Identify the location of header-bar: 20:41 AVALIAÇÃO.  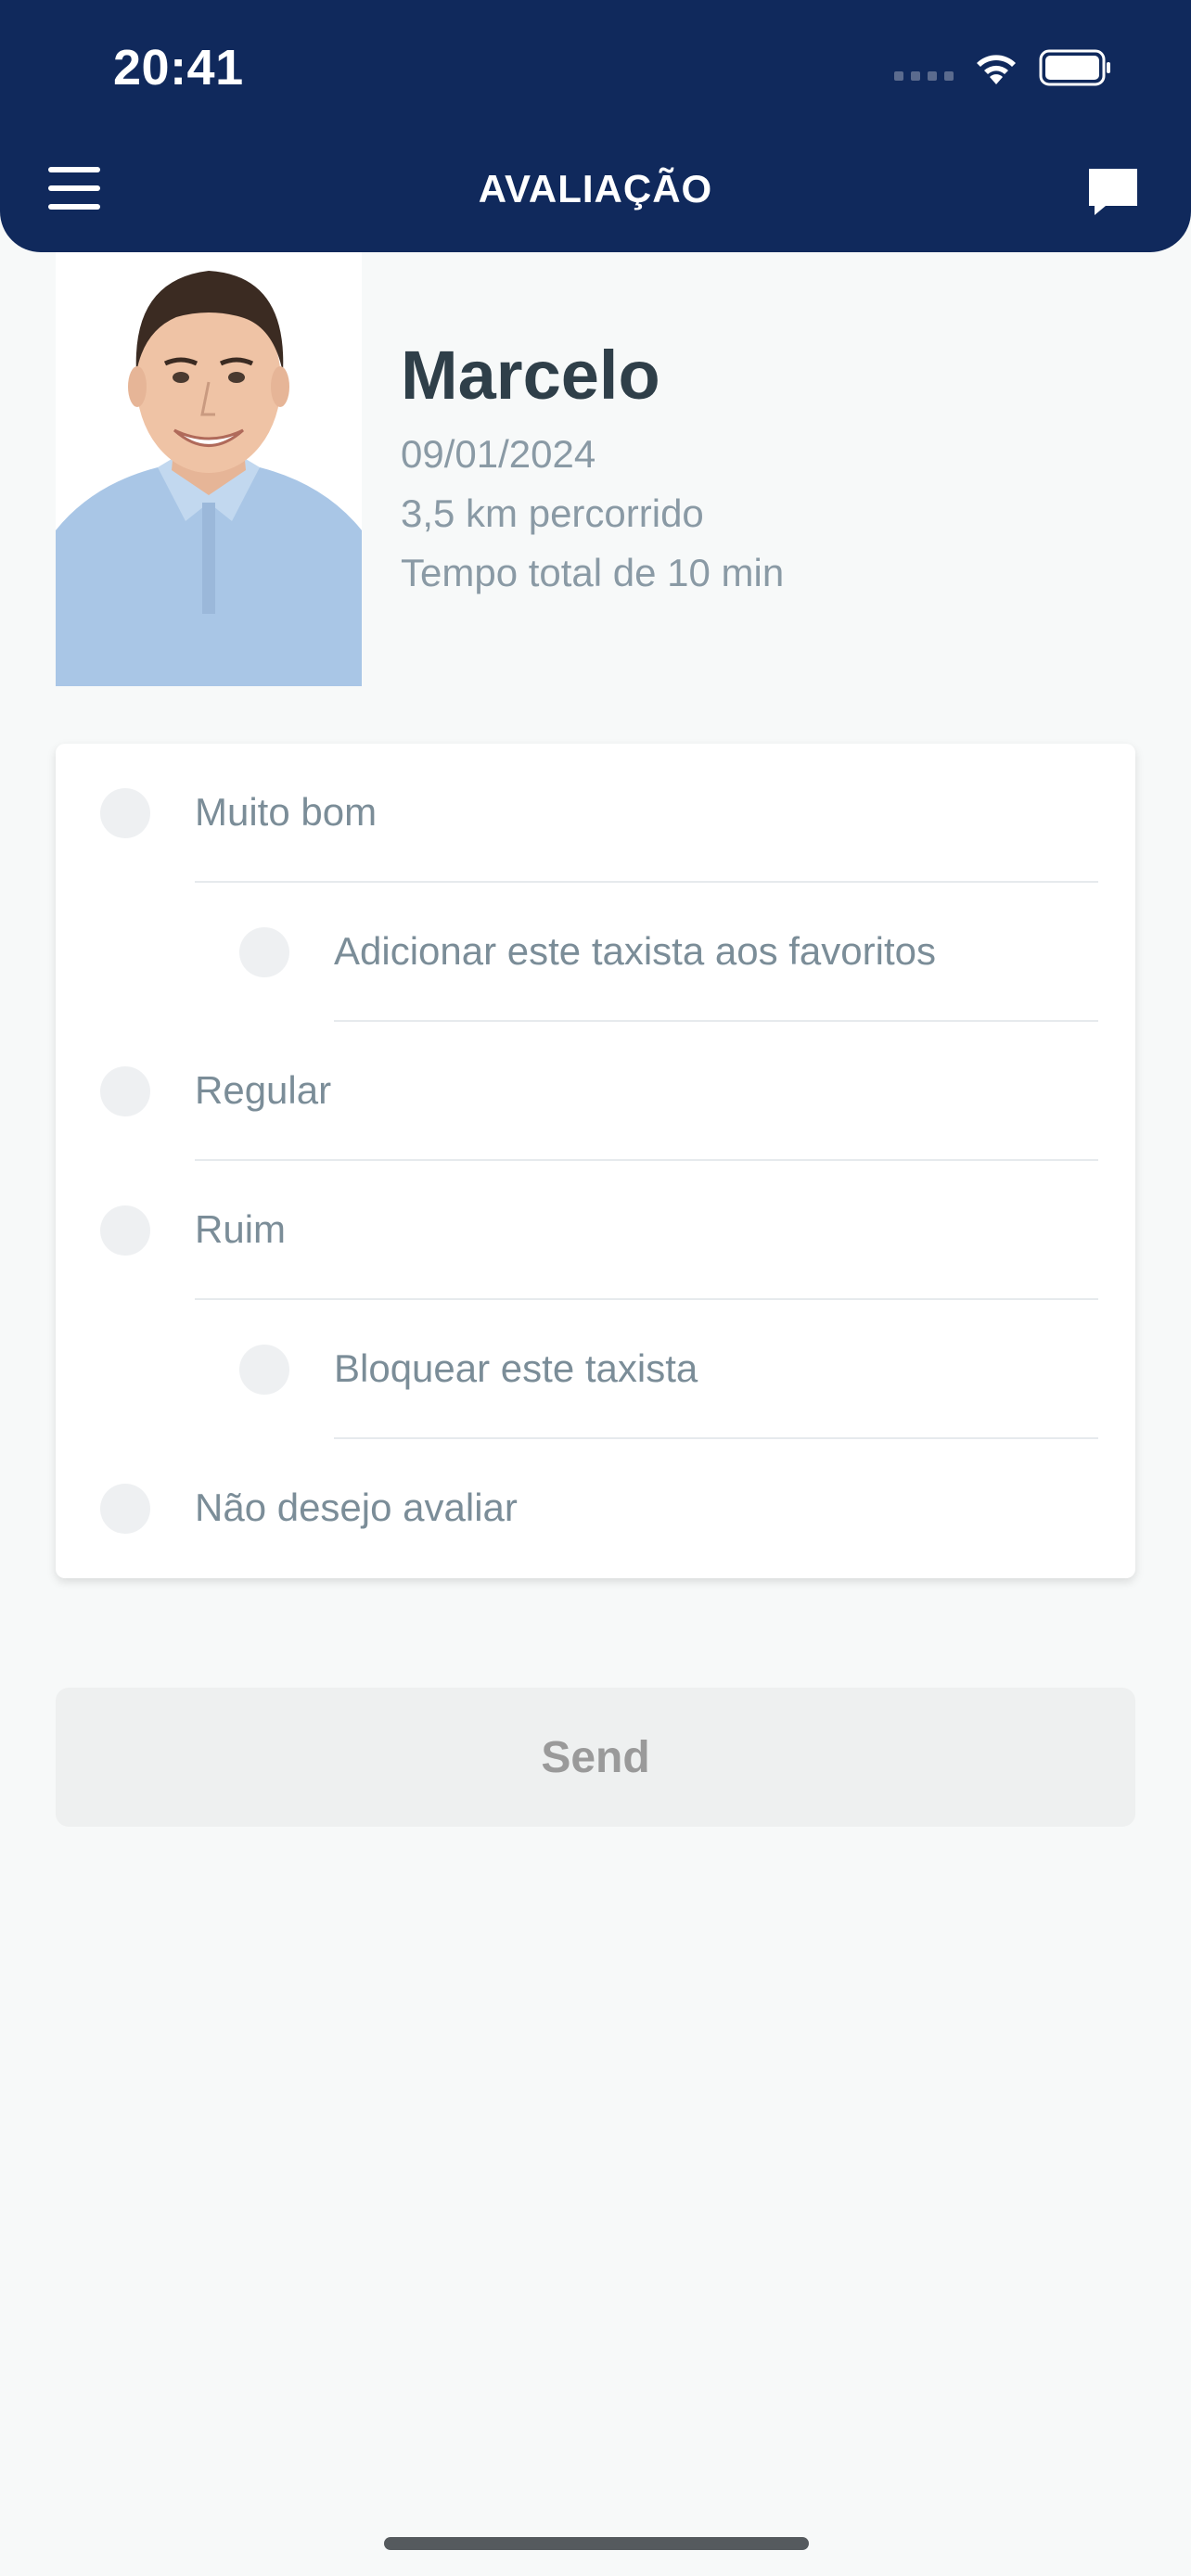
(595, 126).